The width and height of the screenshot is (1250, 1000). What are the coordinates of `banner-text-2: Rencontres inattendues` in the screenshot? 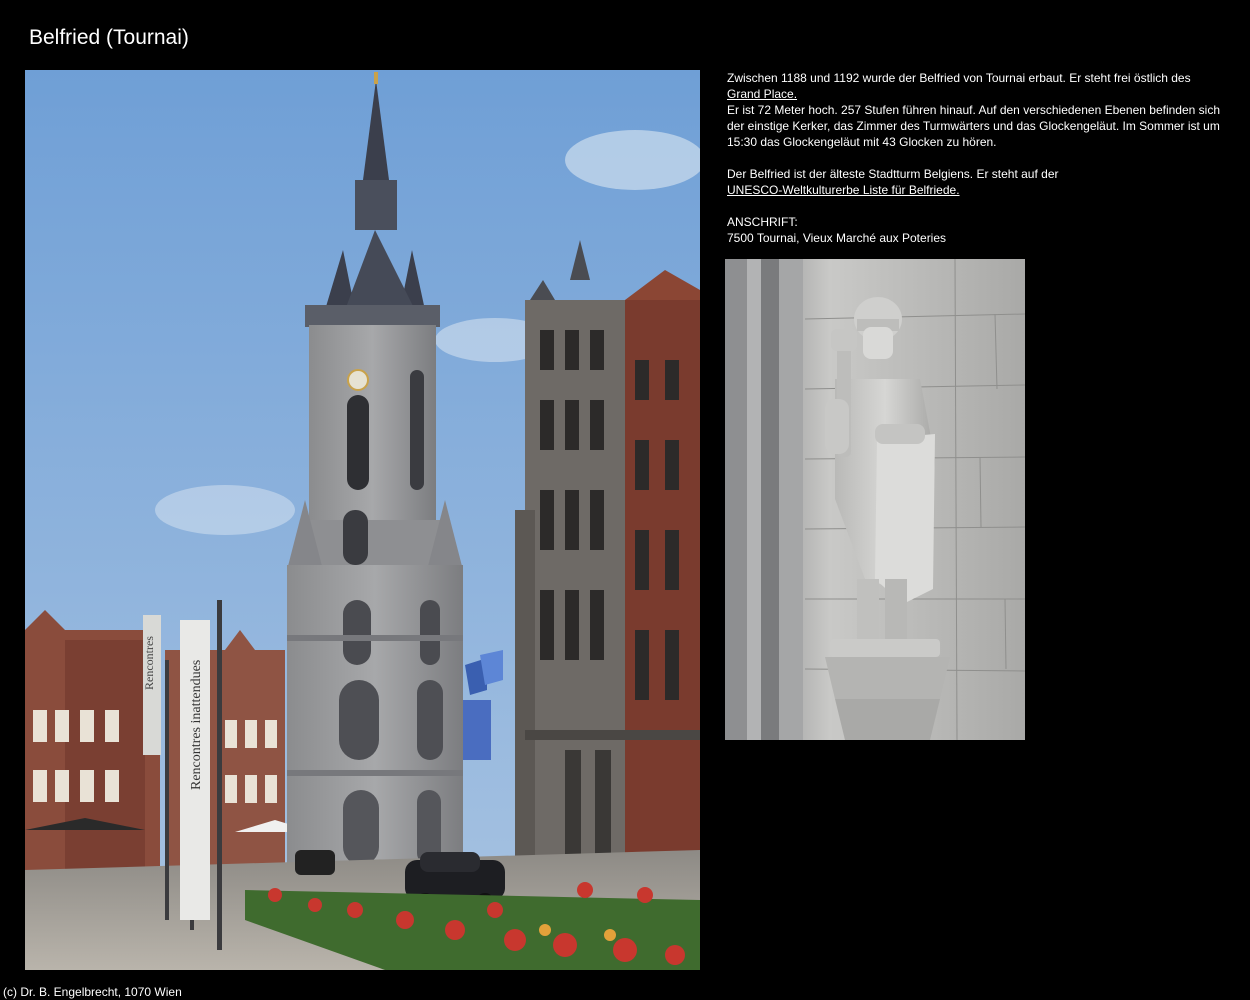 It's located at (196, 725).